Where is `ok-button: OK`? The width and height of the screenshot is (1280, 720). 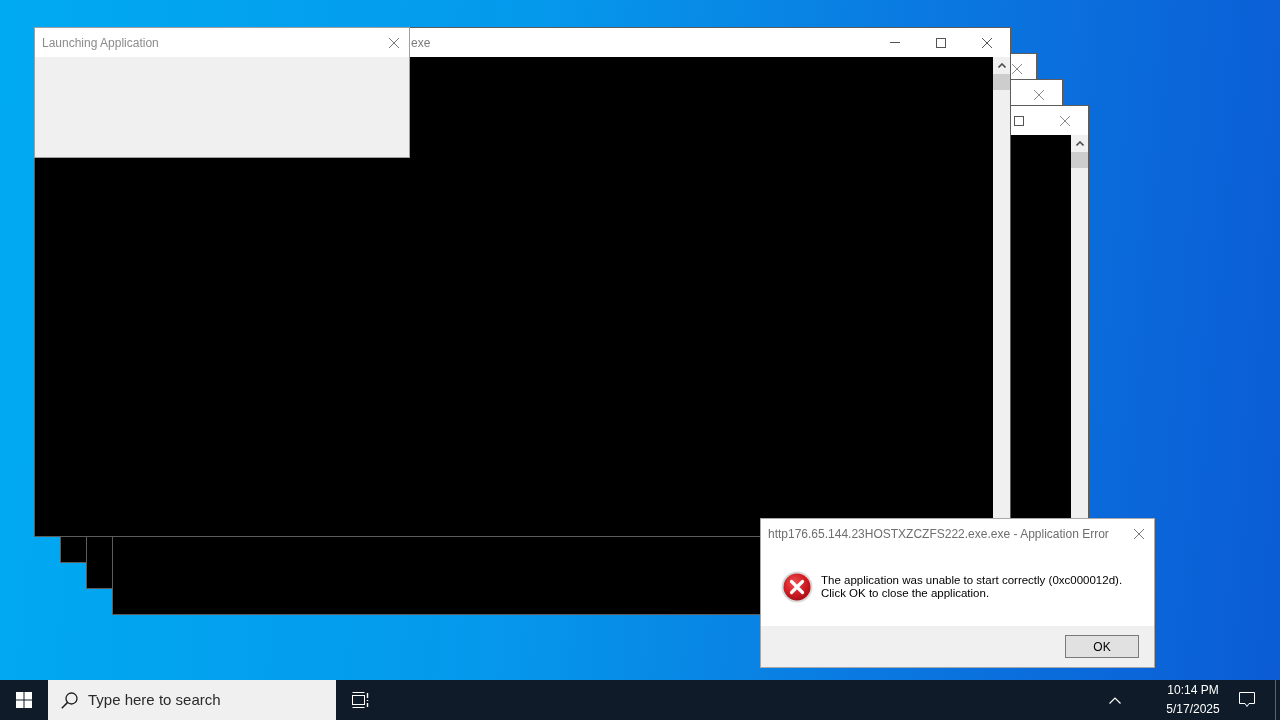
ok-button: OK is located at coordinates (1102, 646).